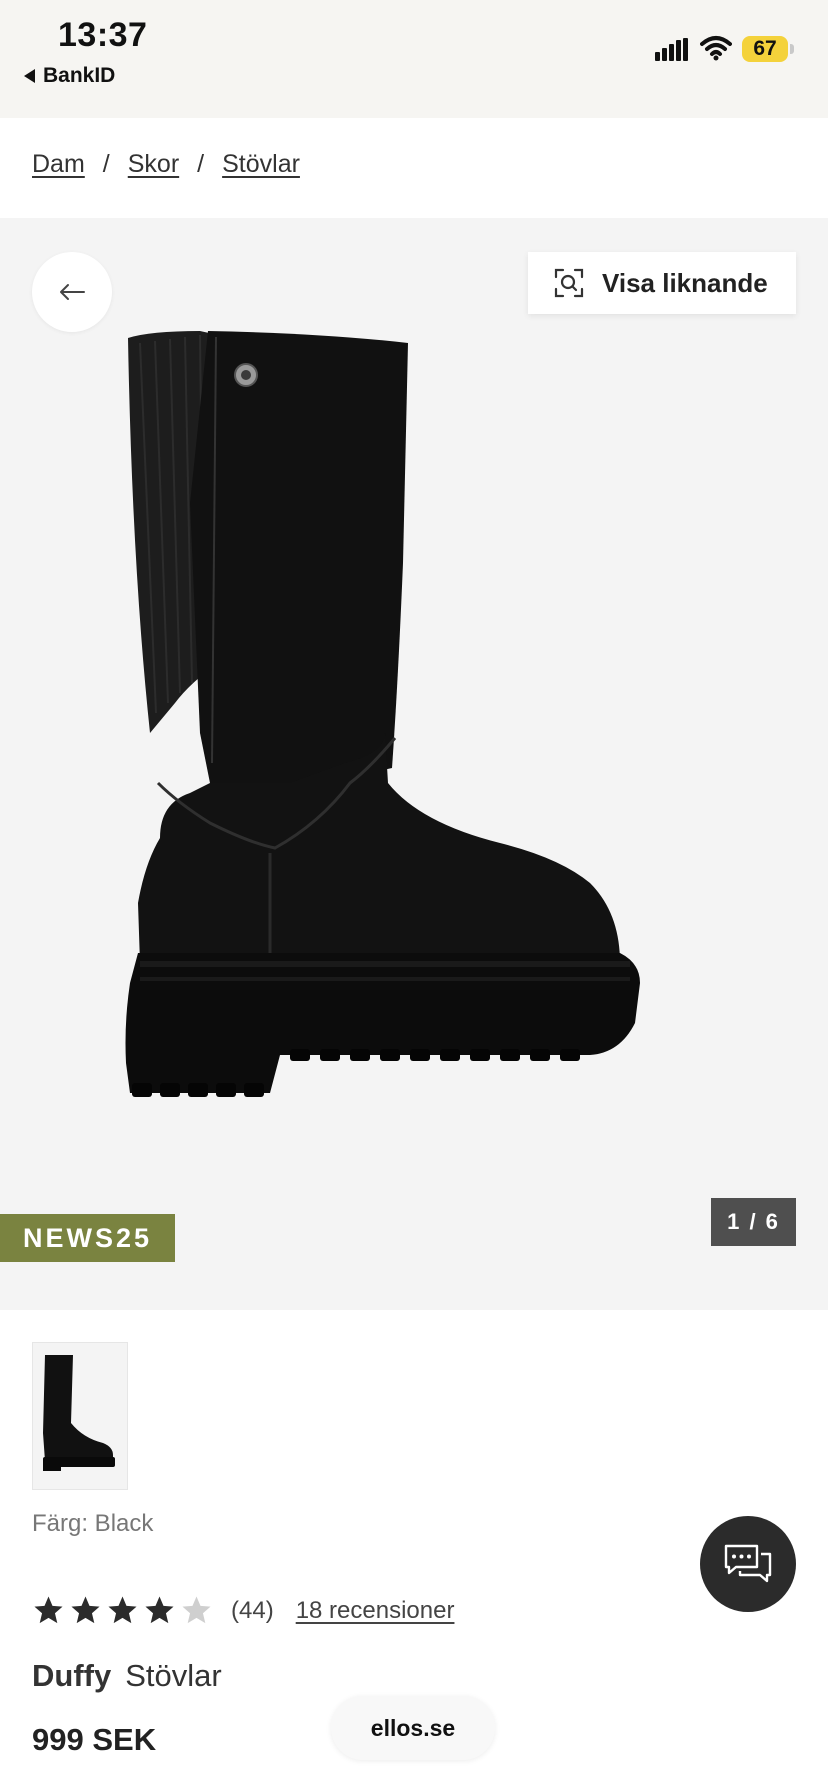 This screenshot has height=1792, width=828. I want to click on site-address-pill: ellos.se, so click(413, 1728).